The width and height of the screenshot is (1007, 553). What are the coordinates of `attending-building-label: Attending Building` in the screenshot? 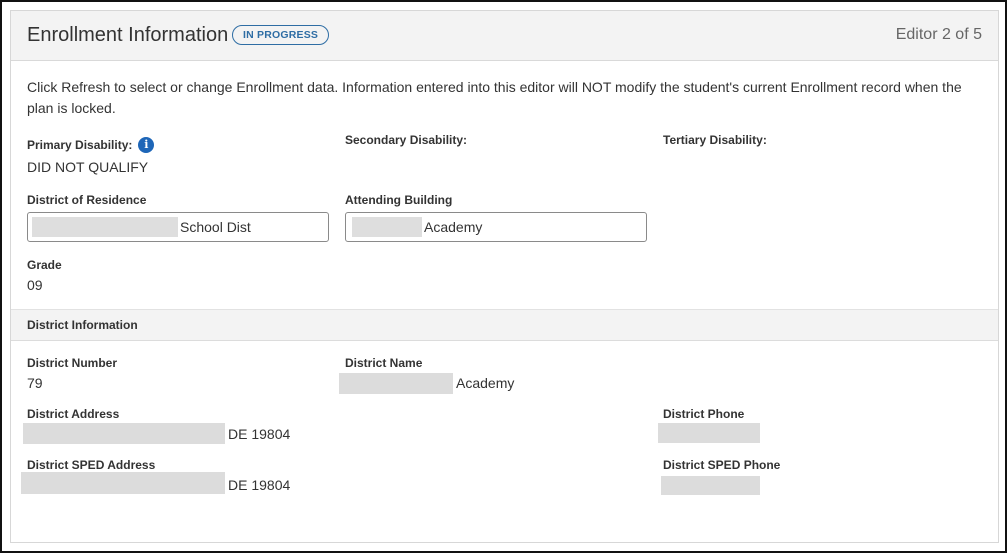 It's located at (399, 200).